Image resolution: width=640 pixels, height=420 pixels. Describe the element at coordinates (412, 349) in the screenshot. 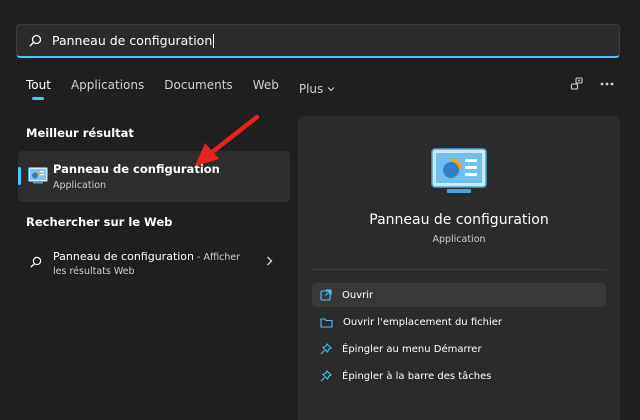

I see `pin-to-start-label: Épingler au menu Démarrer` at that location.